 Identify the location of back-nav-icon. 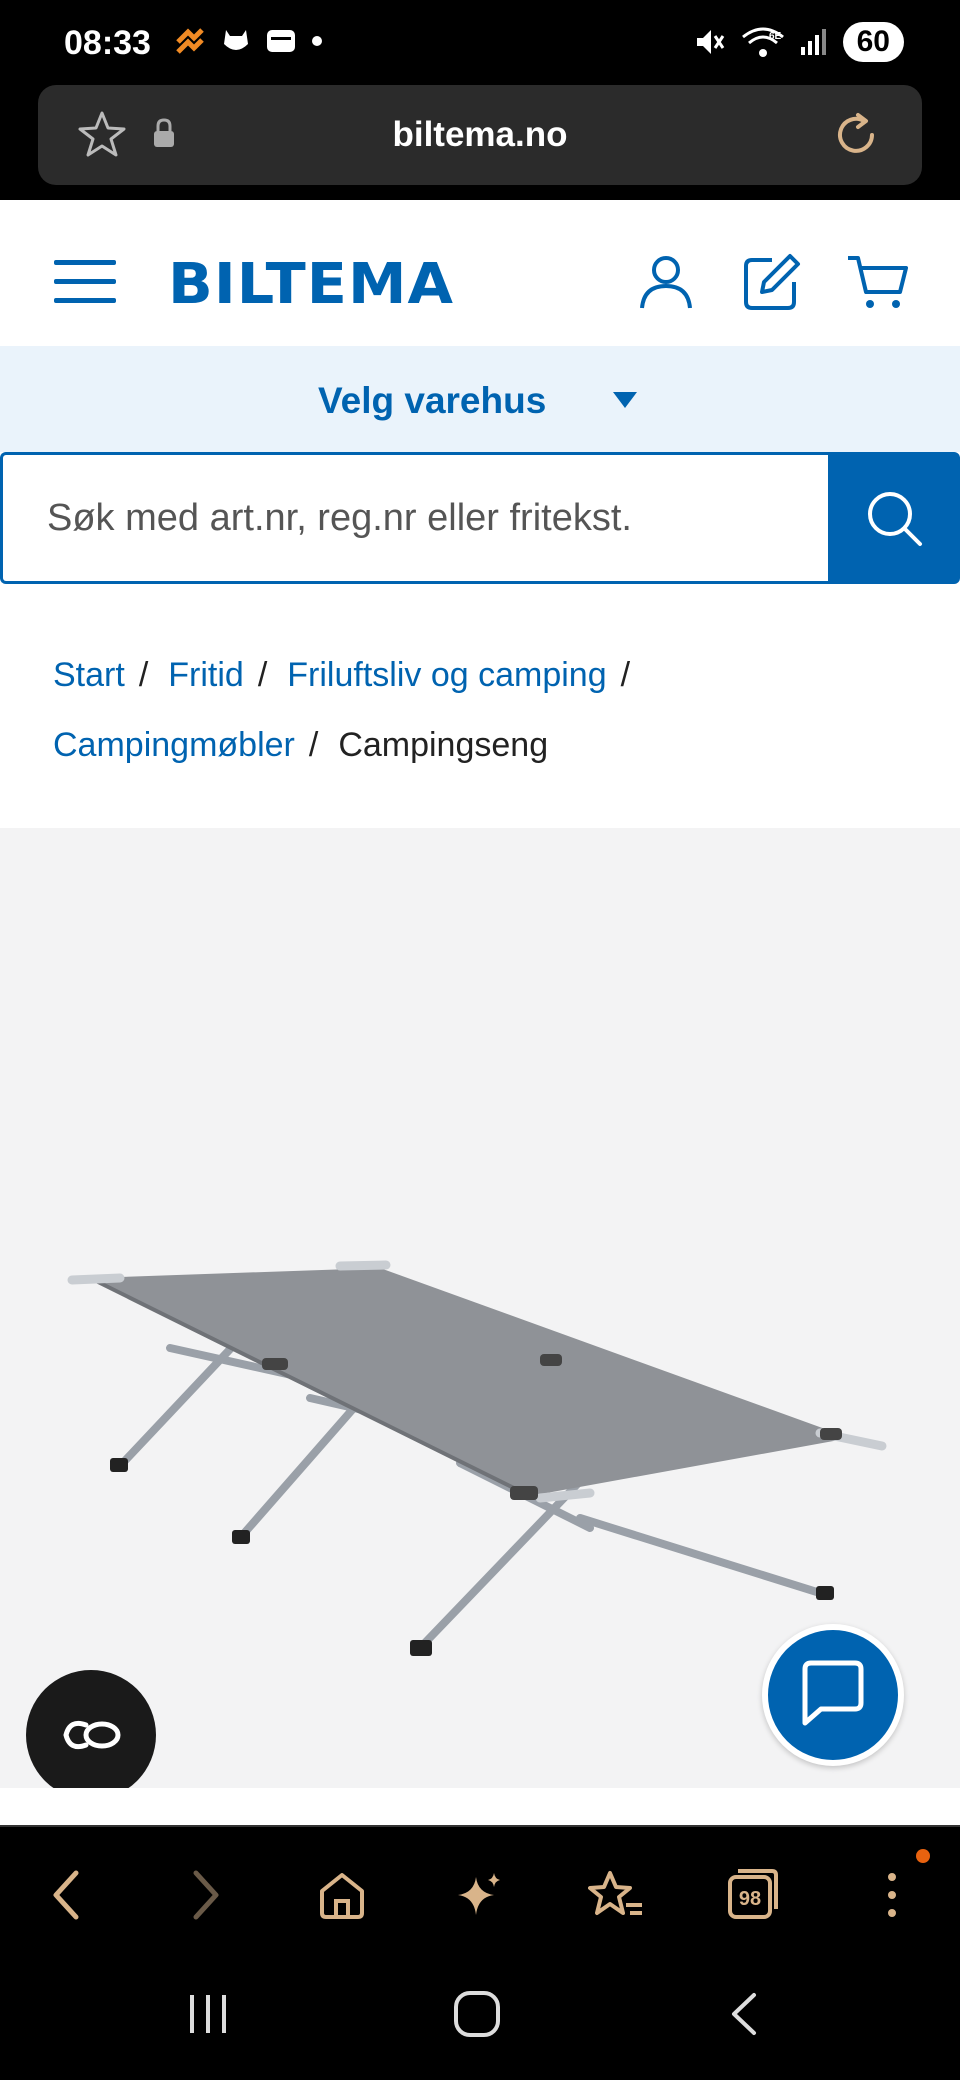
(744, 2014).